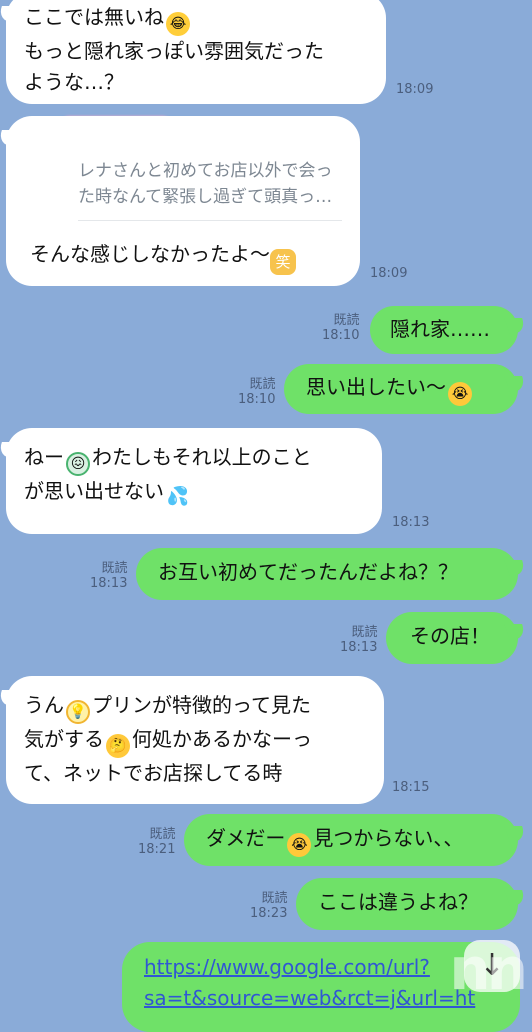 Image resolution: width=532 pixels, height=1032 pixels. I want to click on sweat-face-icon: 😖, so click(78, 464).